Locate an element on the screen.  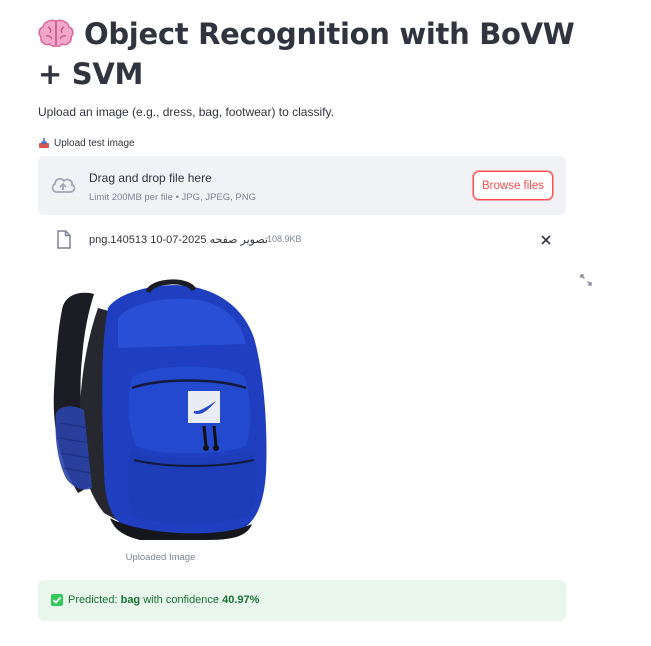
image-caption: Uploaded Image is located at coordinates (160, 557).